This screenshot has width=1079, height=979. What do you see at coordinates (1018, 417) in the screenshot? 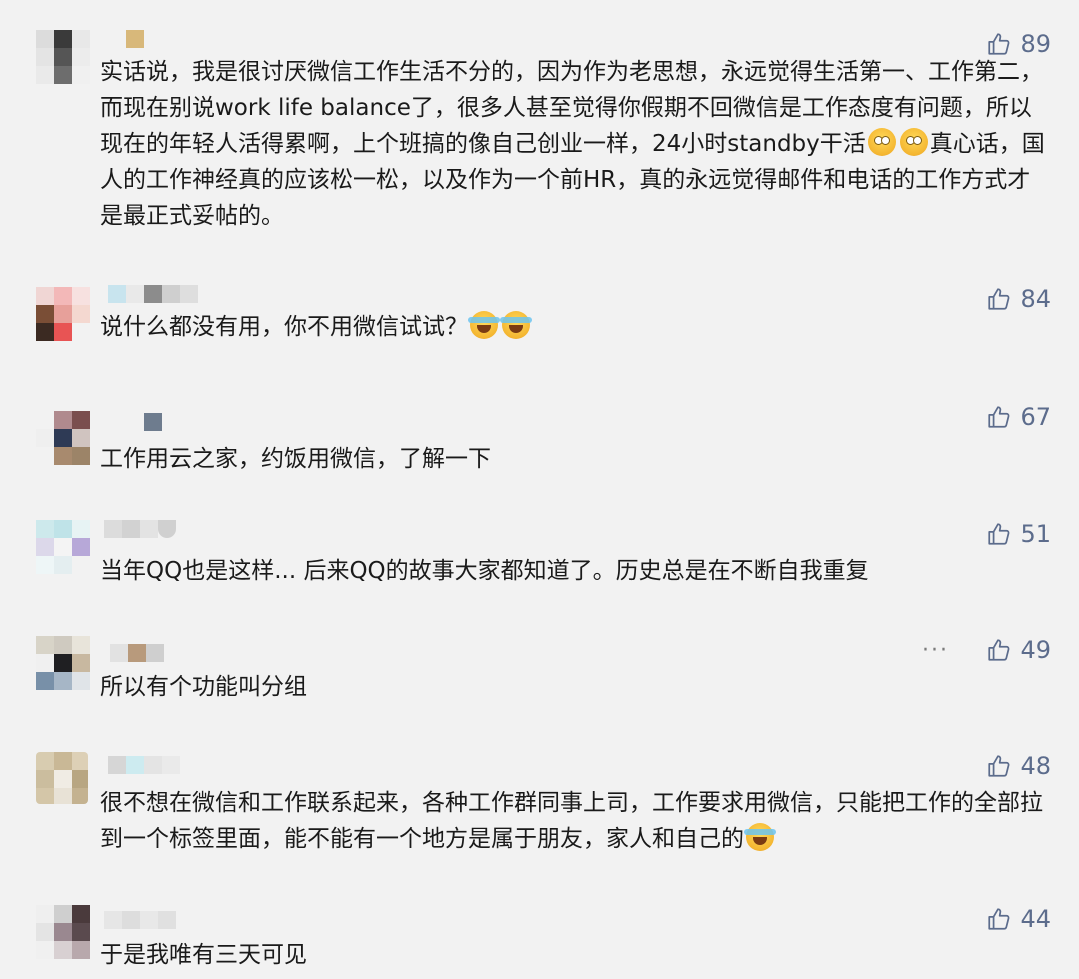
I see `like-button: 67` at bounding box center [1018, 417].